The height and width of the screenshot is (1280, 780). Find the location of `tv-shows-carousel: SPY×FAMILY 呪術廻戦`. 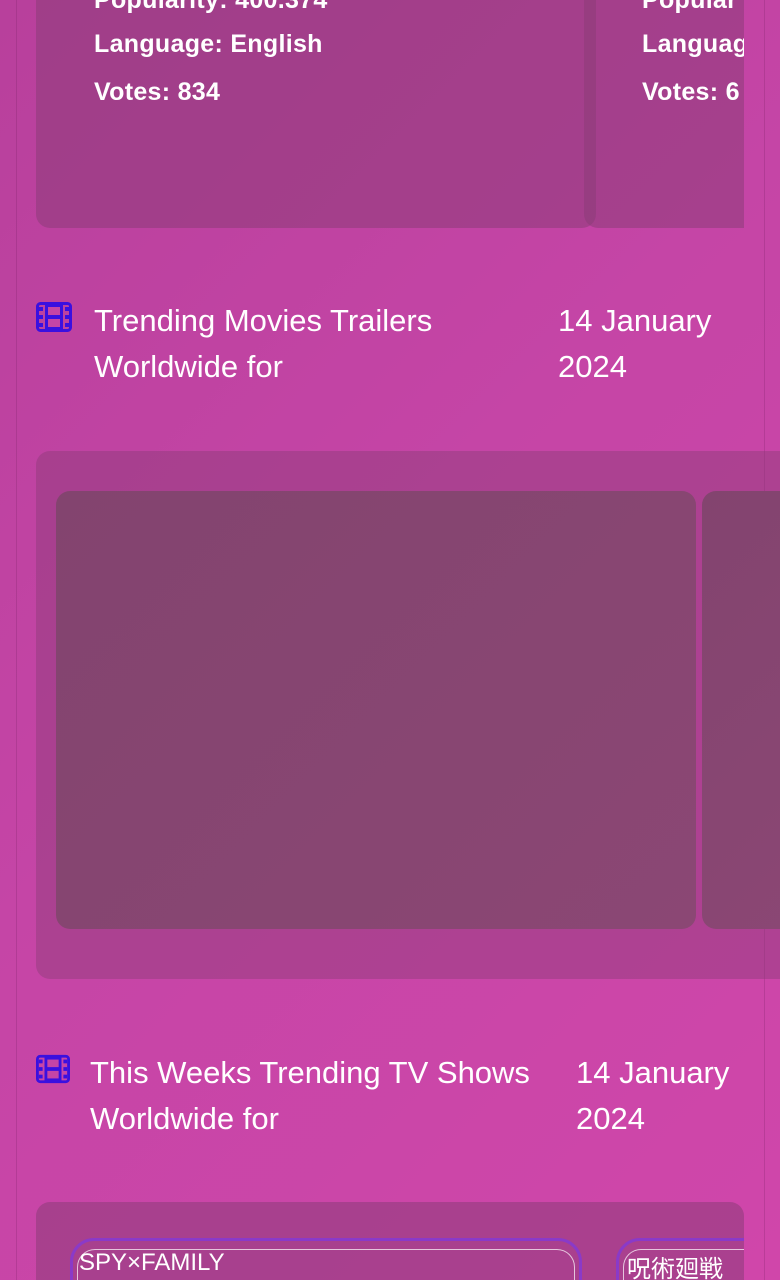

tv-shows-carousel: SPY×FAMILY 呪術廻戦 is located at coordinates (390, 1241).